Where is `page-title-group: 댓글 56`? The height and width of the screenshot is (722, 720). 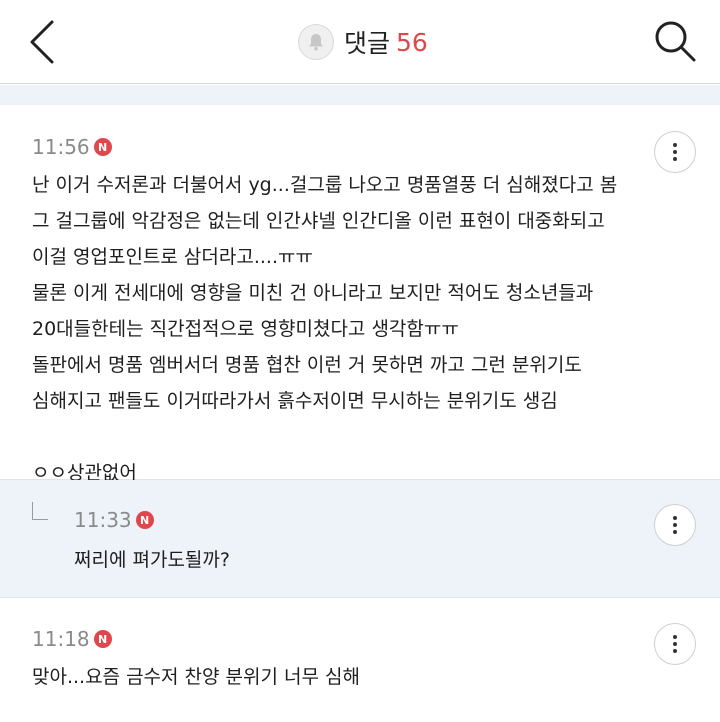
page-title-group: 댓글 56 is located at coordinates (363, 42).